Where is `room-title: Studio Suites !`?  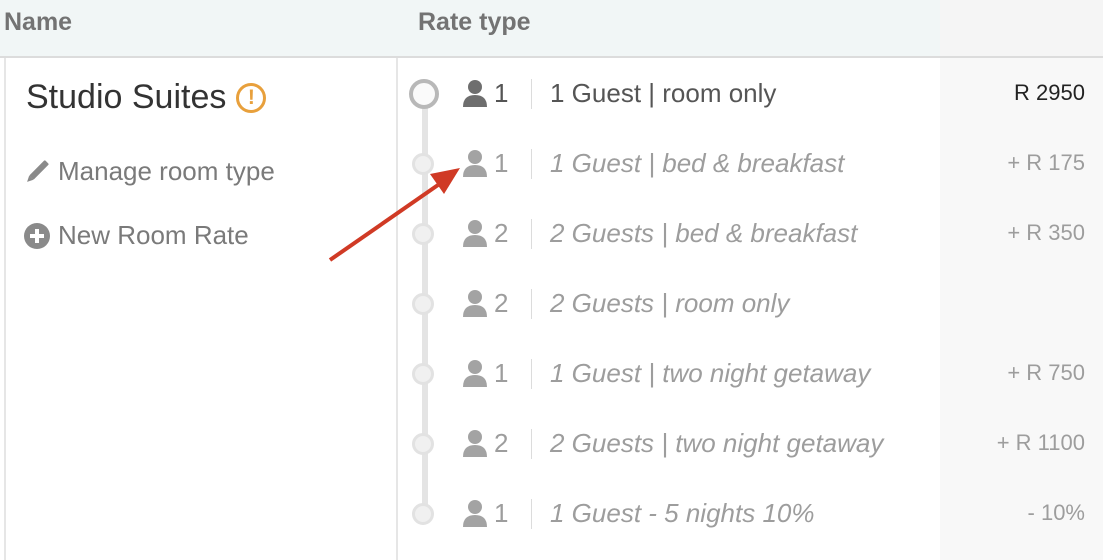 room-title: Studio Suites ! is located at coordinates (146, 97).